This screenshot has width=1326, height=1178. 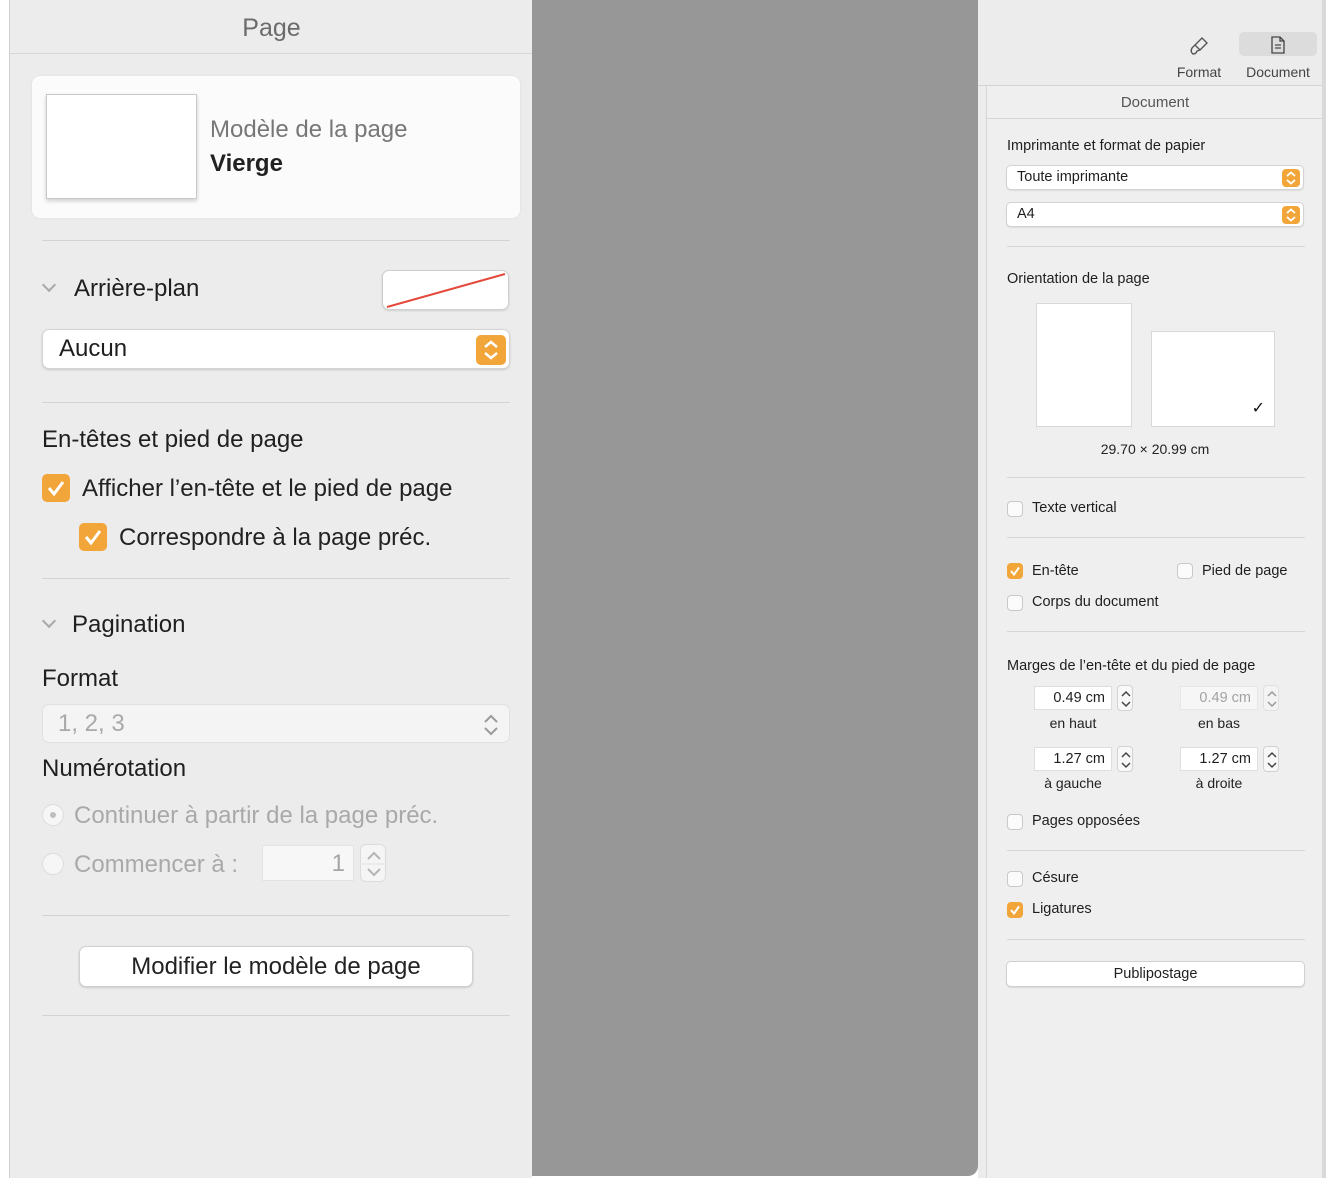 What do you see at coordinates (121, 146) in the screenshot?
I see `template-thumbnail` at bounding box center [121, 146].